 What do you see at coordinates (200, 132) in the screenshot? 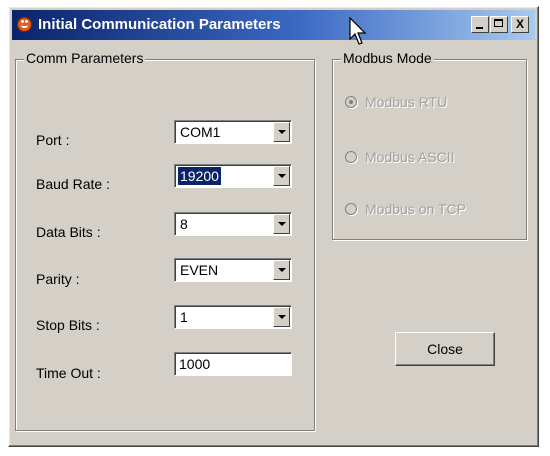
I see `port-value: COM1` at bounding box center [200, 132].